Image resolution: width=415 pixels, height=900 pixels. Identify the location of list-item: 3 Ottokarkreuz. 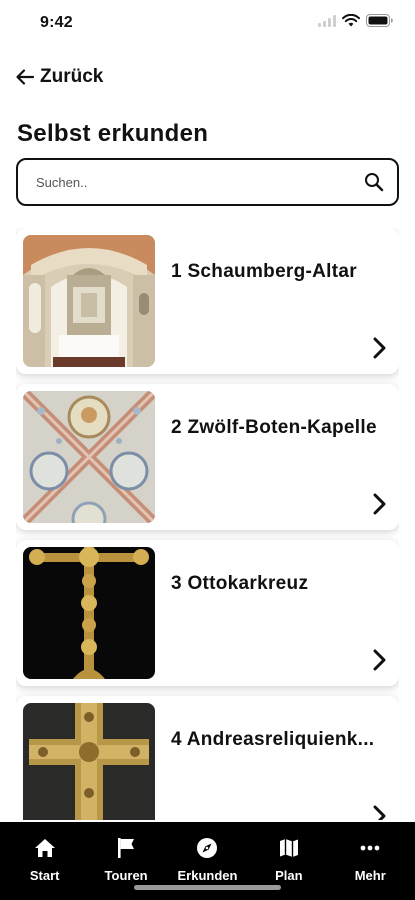
(207, 613).